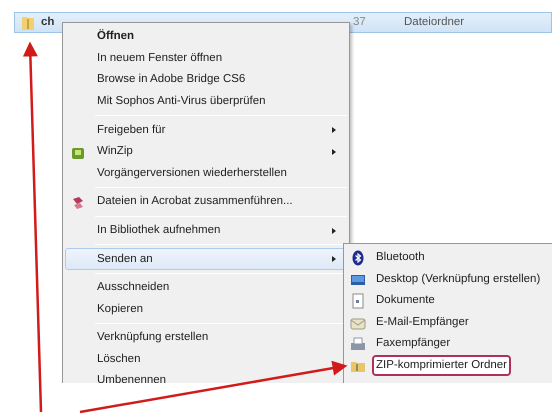 This screenshot has width=552, height=414. Describe the element at coordinates (47, 22) in the screenshot. I see `file-name: ch` at that location.